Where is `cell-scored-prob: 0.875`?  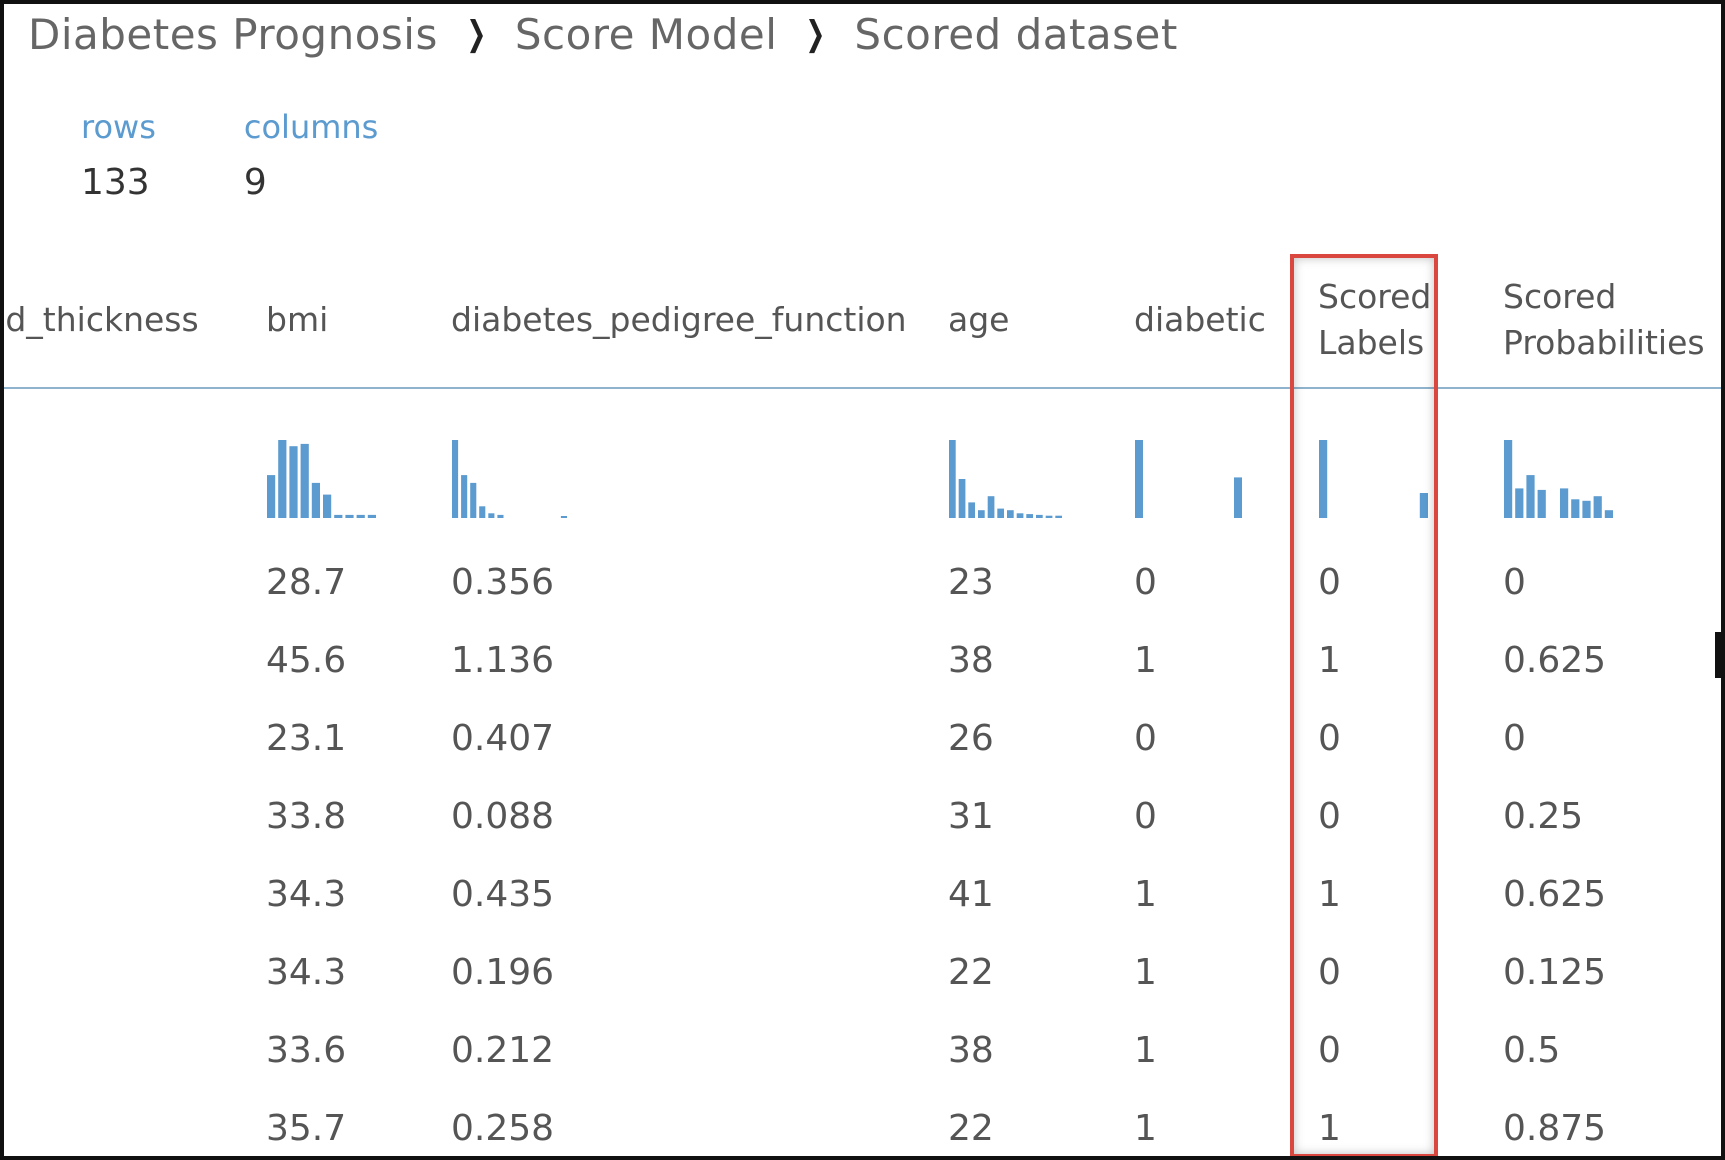 cell-scored-prob: 0.875 is located at coordinates (1554, 1128).